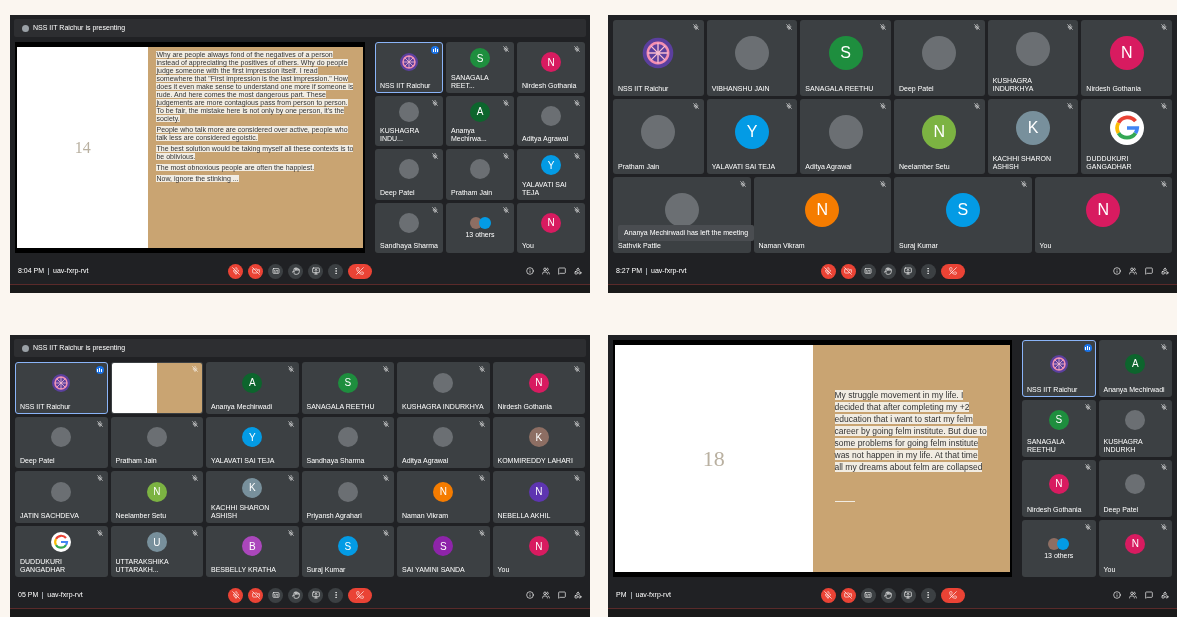  Describe the element at coordinates (252, 546) in the screenshot. I see `avatar-initial: B` at that location.